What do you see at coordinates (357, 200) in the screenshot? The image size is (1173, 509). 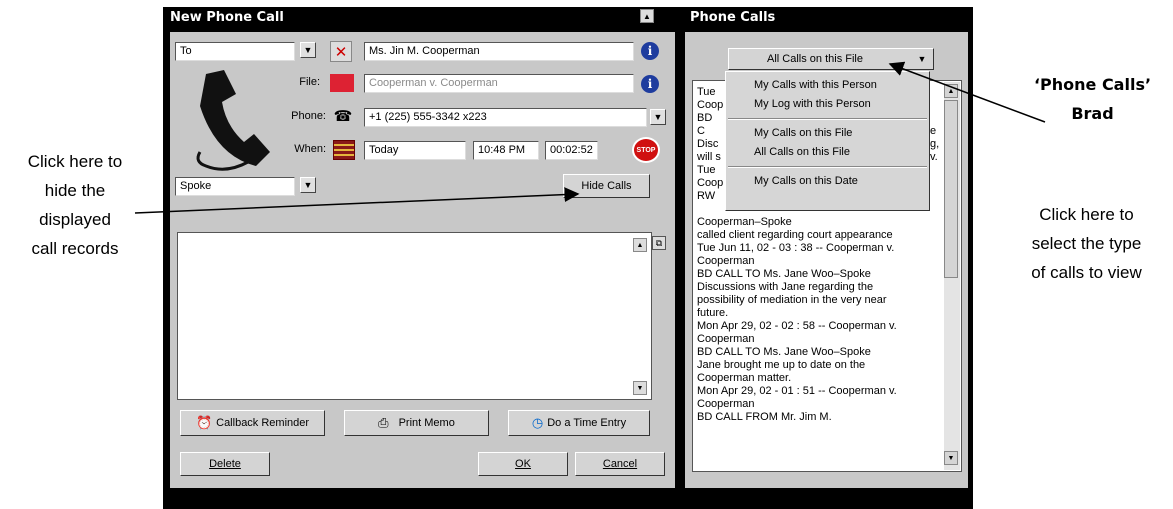 I see `left-callout-arrow` at bounding box center [357, 200].